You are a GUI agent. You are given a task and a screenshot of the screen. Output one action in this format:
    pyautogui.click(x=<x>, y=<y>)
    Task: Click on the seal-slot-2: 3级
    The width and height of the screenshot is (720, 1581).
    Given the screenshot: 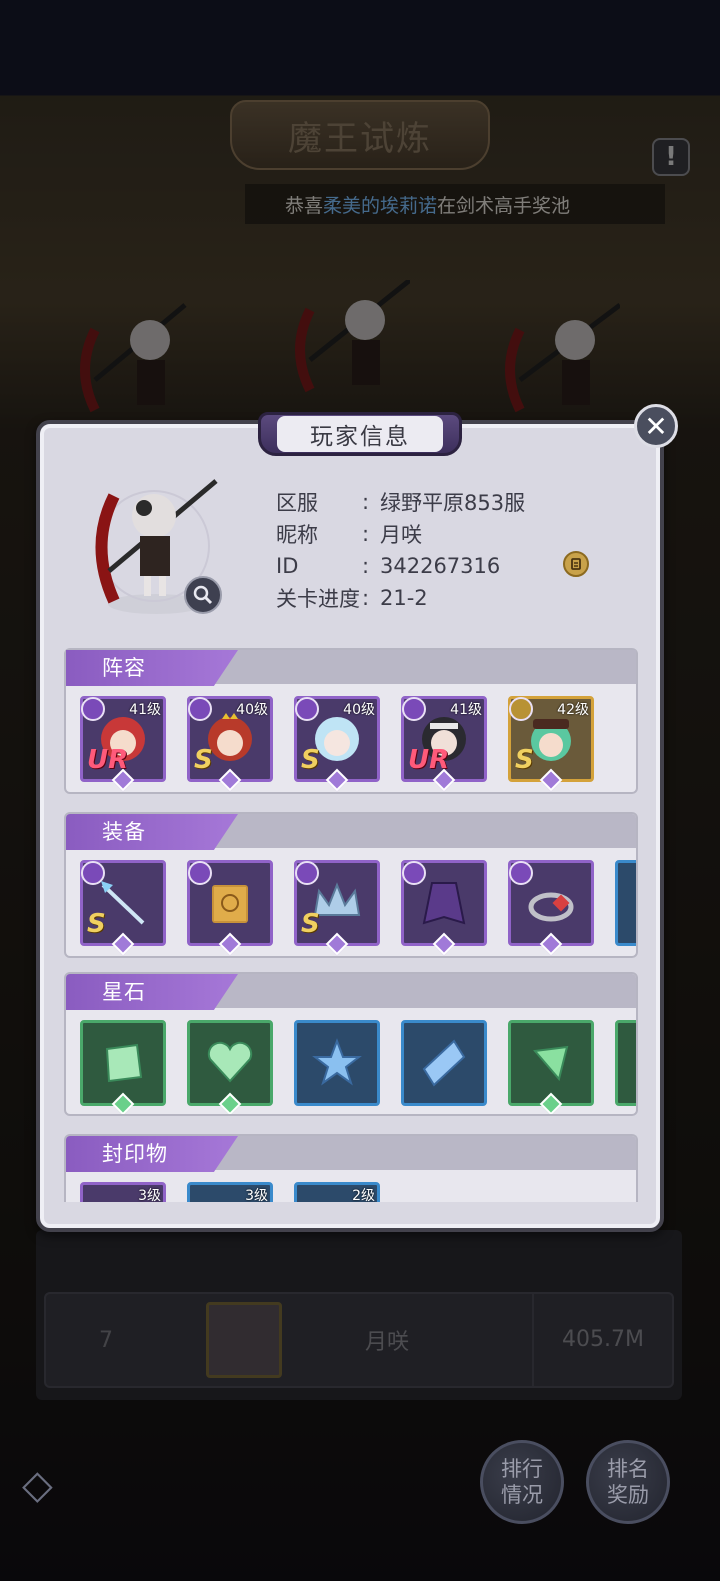 What is the action you would take?
    pyautogui.click(x=230, y=1192)
    